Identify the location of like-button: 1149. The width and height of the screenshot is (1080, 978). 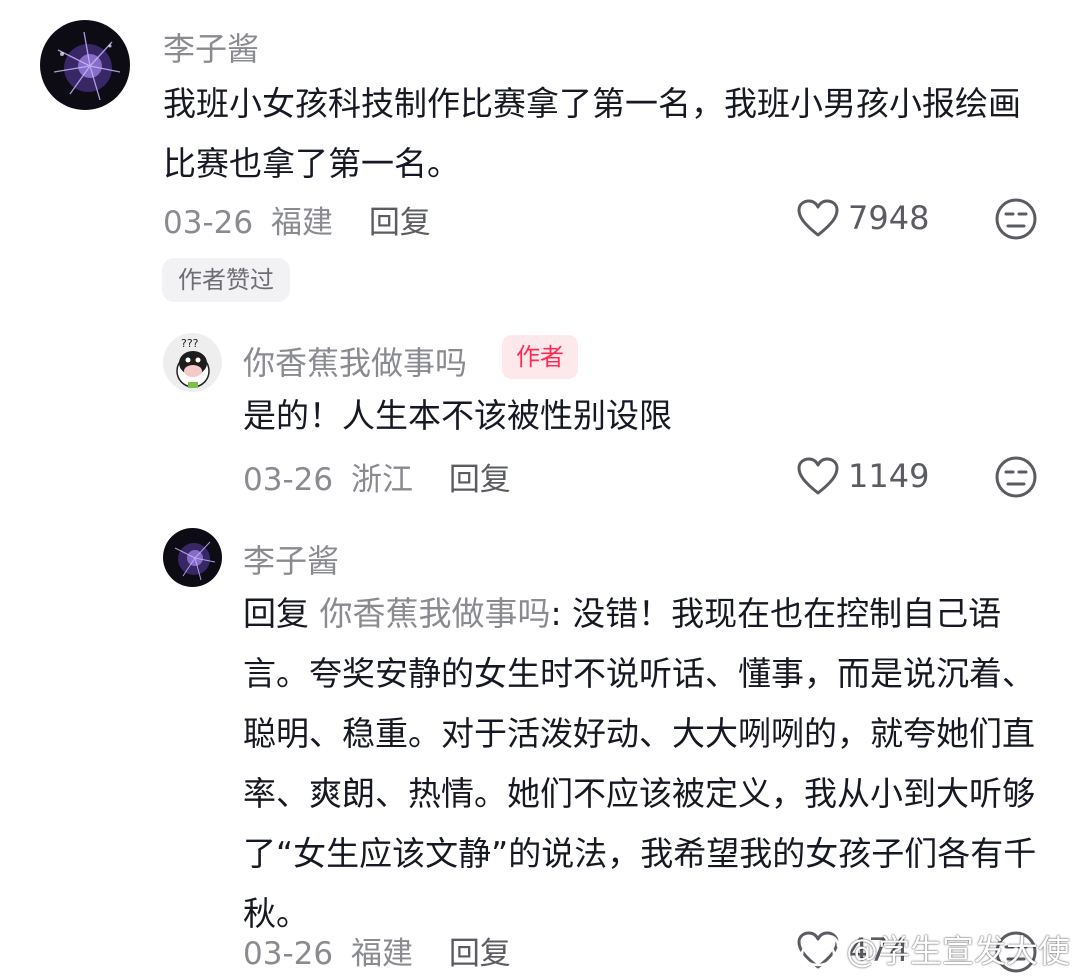
(862, 476).